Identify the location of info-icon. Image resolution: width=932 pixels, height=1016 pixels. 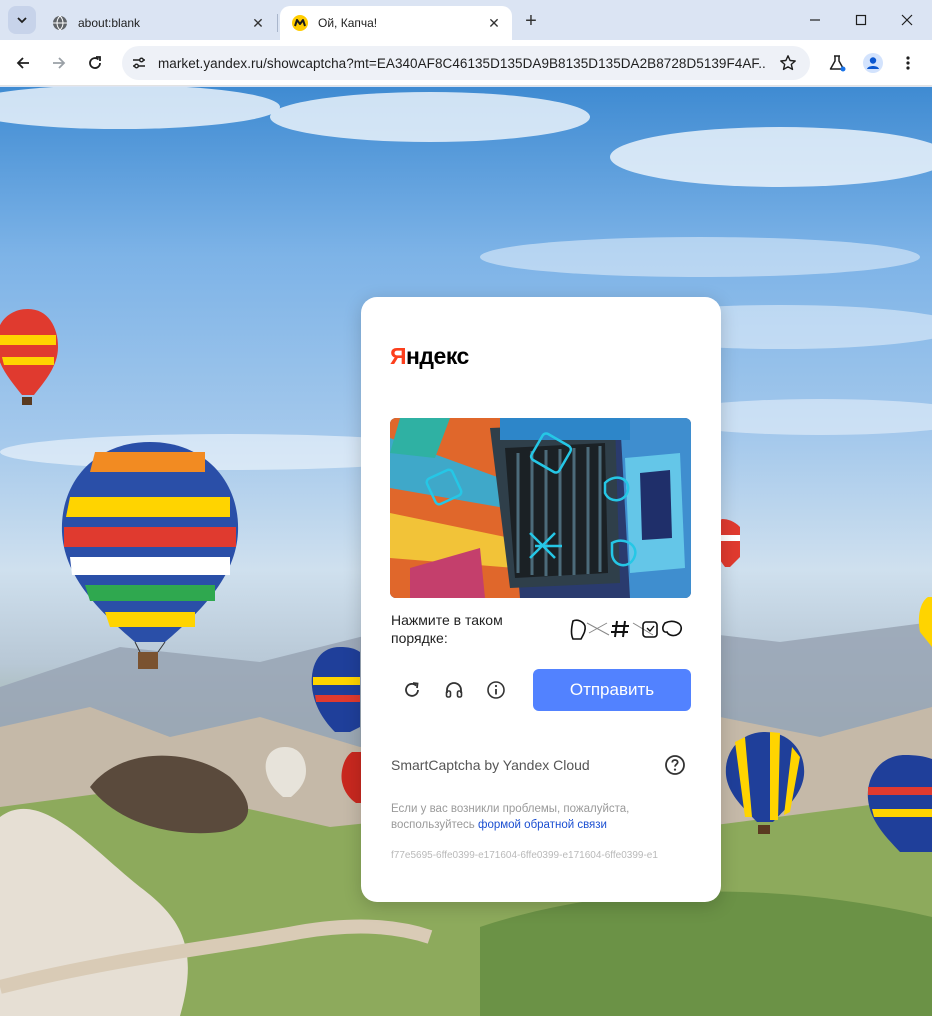
(496, 690).